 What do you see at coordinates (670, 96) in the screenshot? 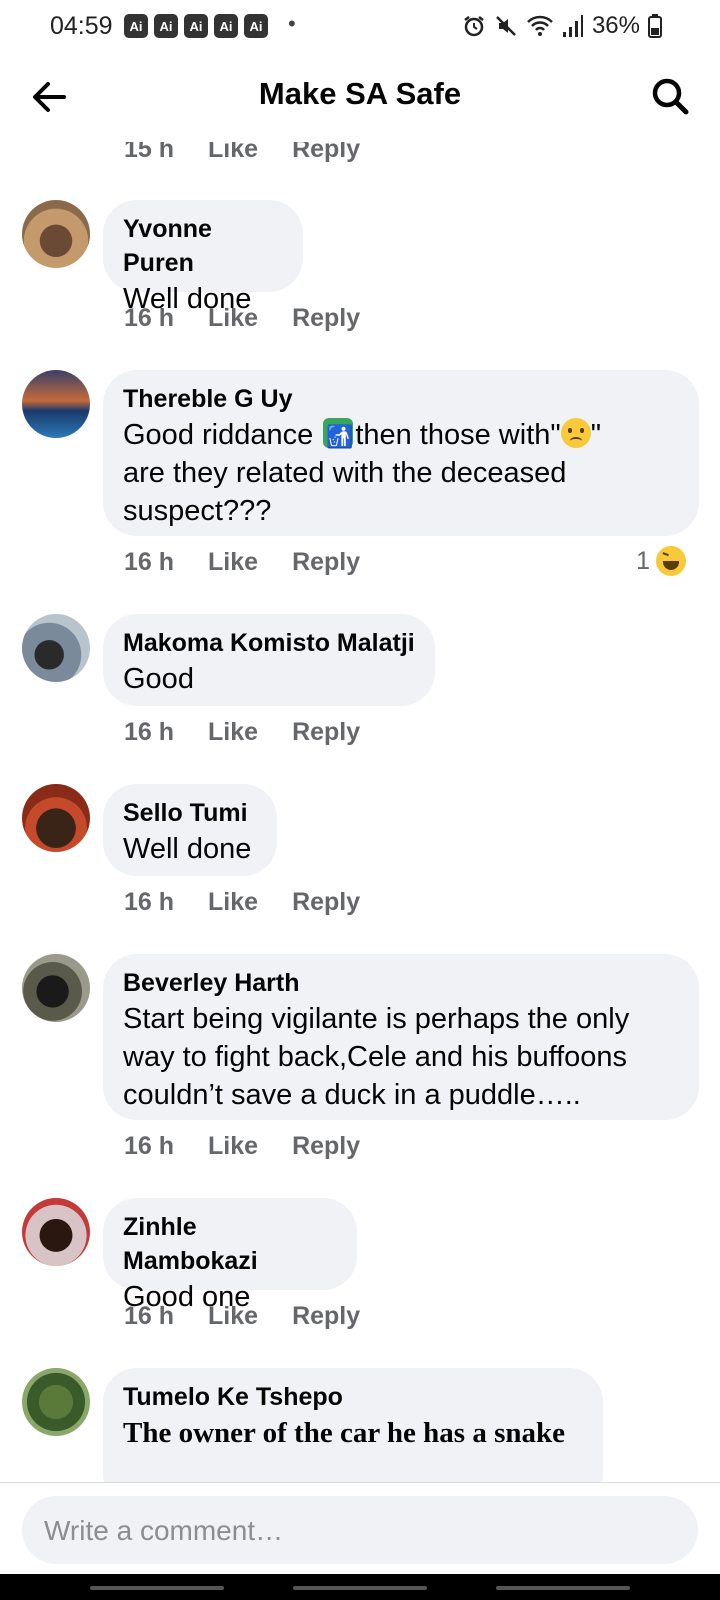
I see `search-icon` at bounding box center [670, 96].